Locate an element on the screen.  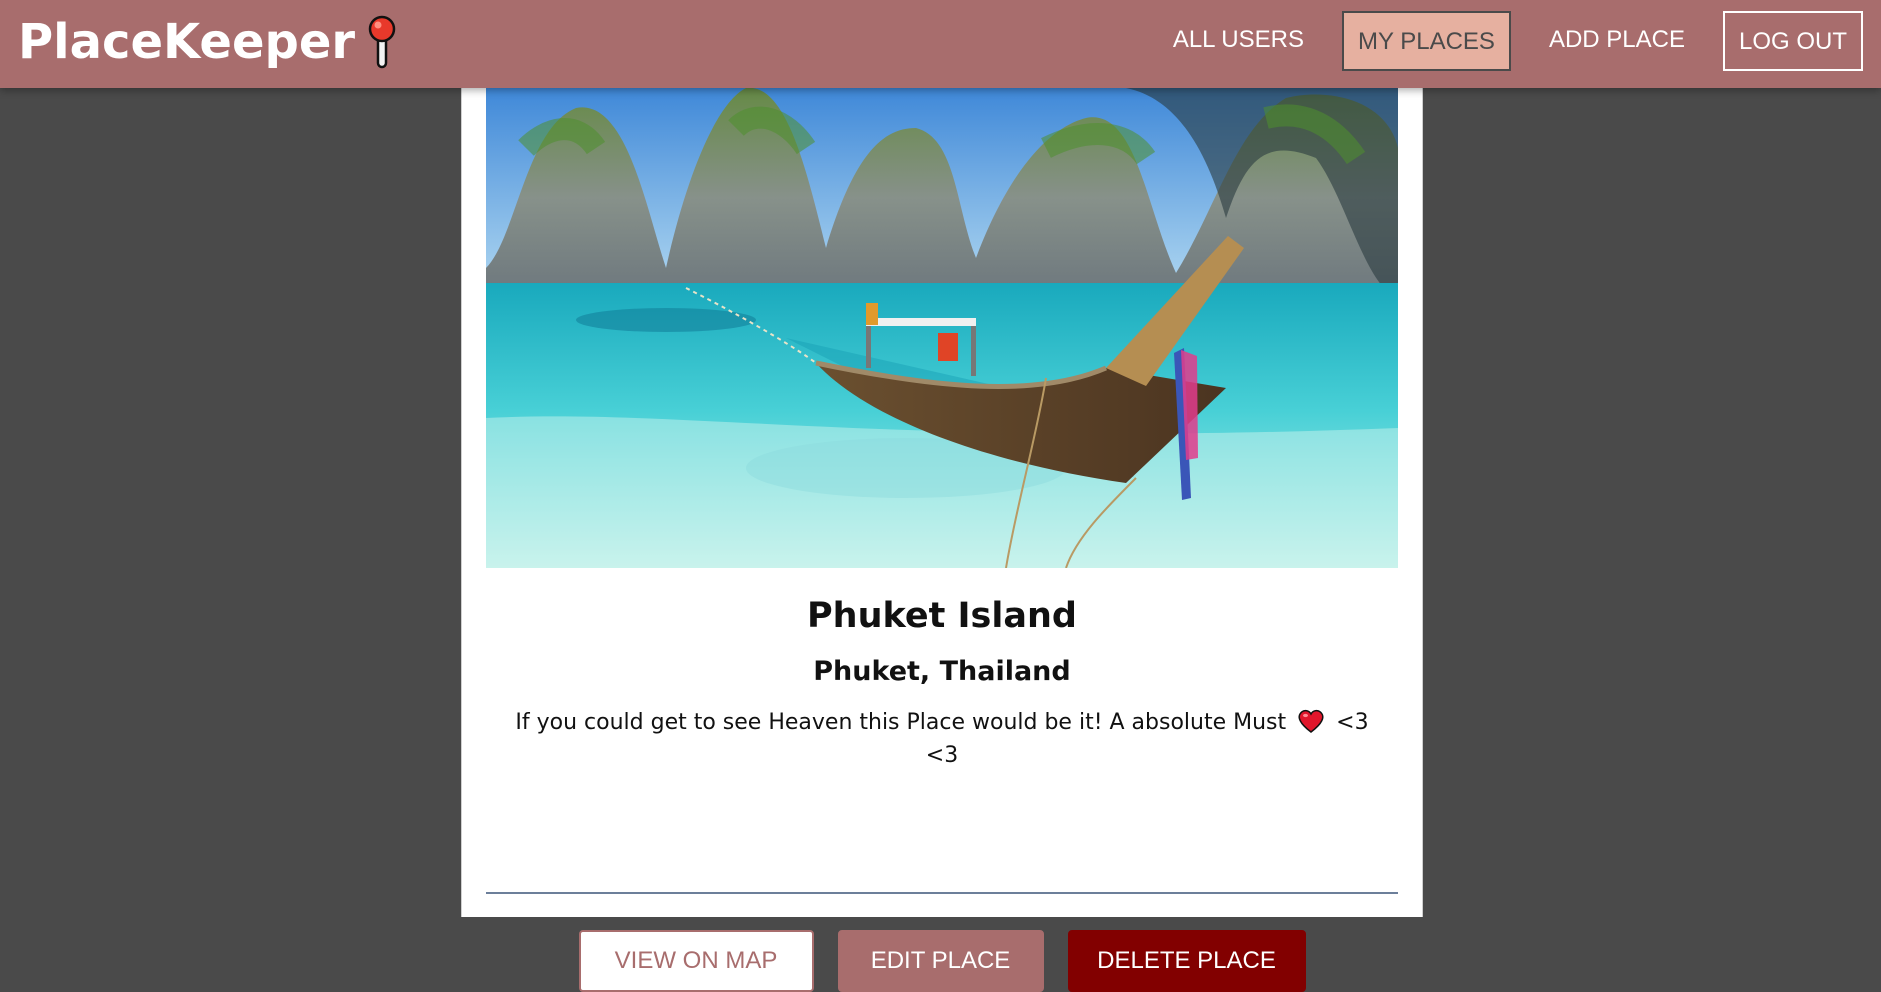
place-title: Phuket Island is located at coordinates (942, 616).